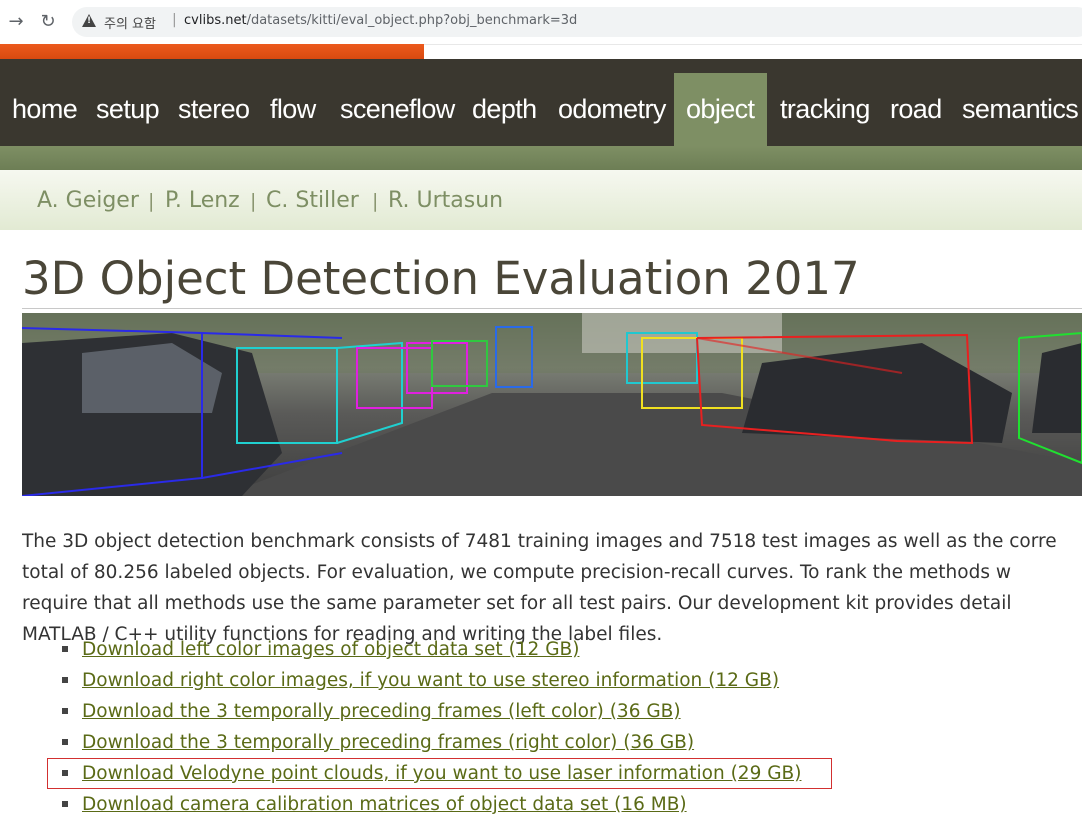 The width and height of the screenshot is (1082, 824). What do you see at coordinates (130, 22) in the screenshot?
I see `security-label: 주의 요함` at bounding box center [130, 22].